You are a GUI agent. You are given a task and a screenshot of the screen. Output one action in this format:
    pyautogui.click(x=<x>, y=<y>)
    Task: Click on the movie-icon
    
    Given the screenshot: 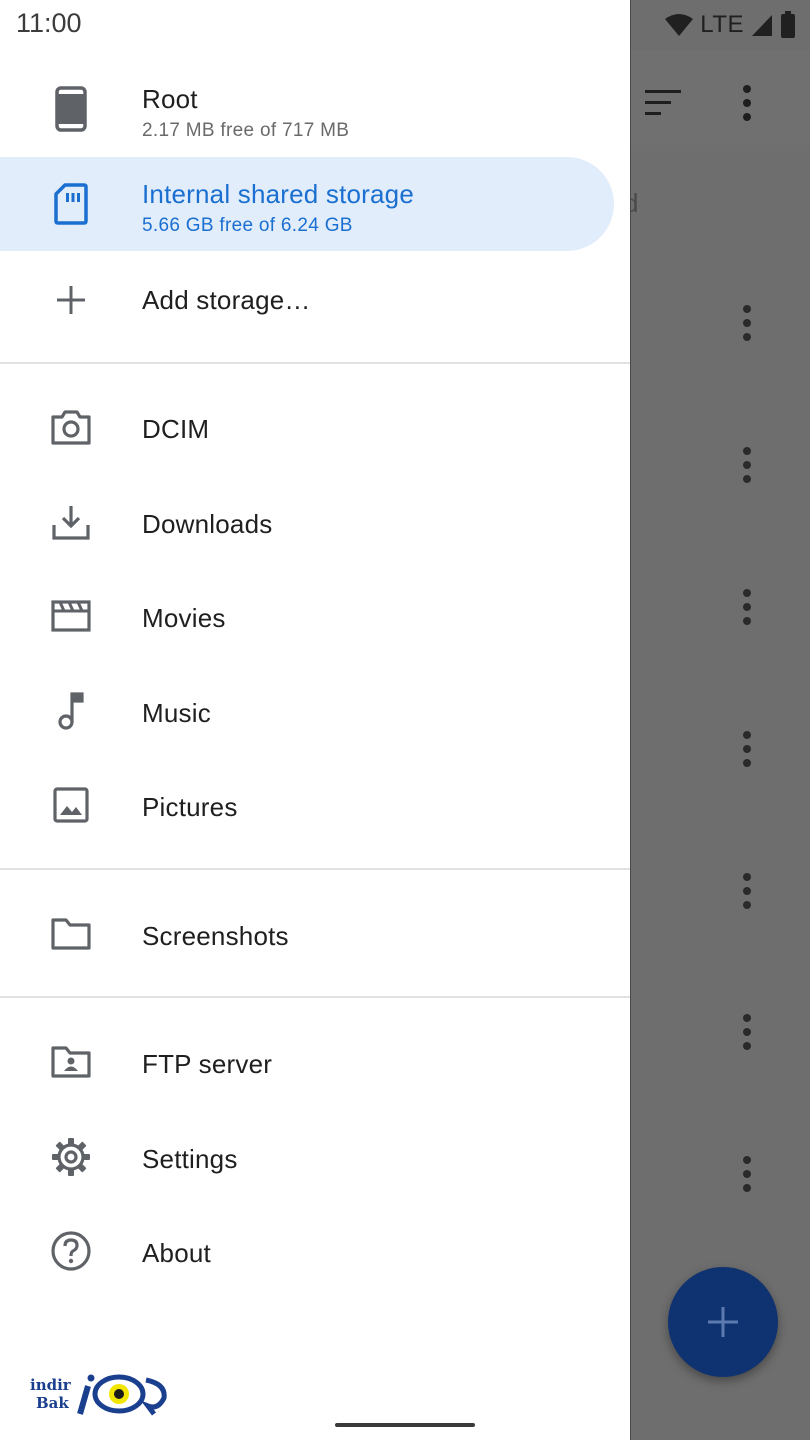 What is the action you would take?
    pyautogui.click(x=71, y=616)
    